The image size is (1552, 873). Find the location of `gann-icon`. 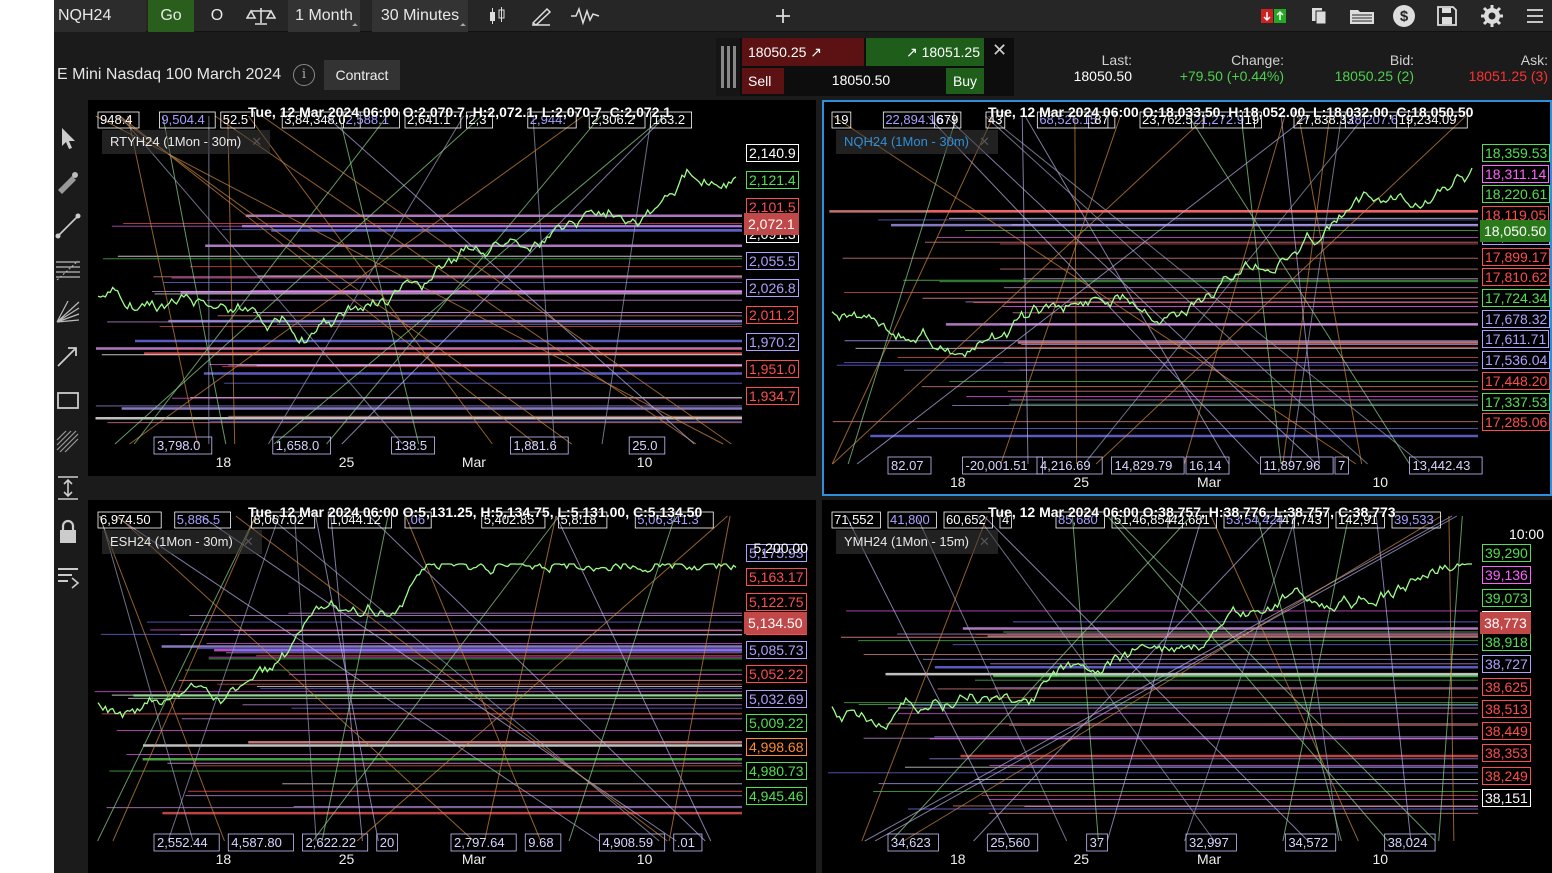

gann-icon is located at coordinates (68, 312).